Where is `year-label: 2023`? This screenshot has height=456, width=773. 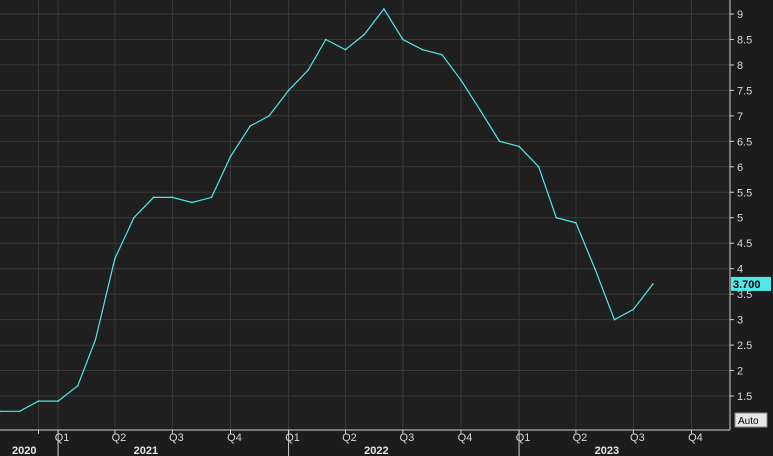 year-label: 2023 is located at coordinates (607, 450).